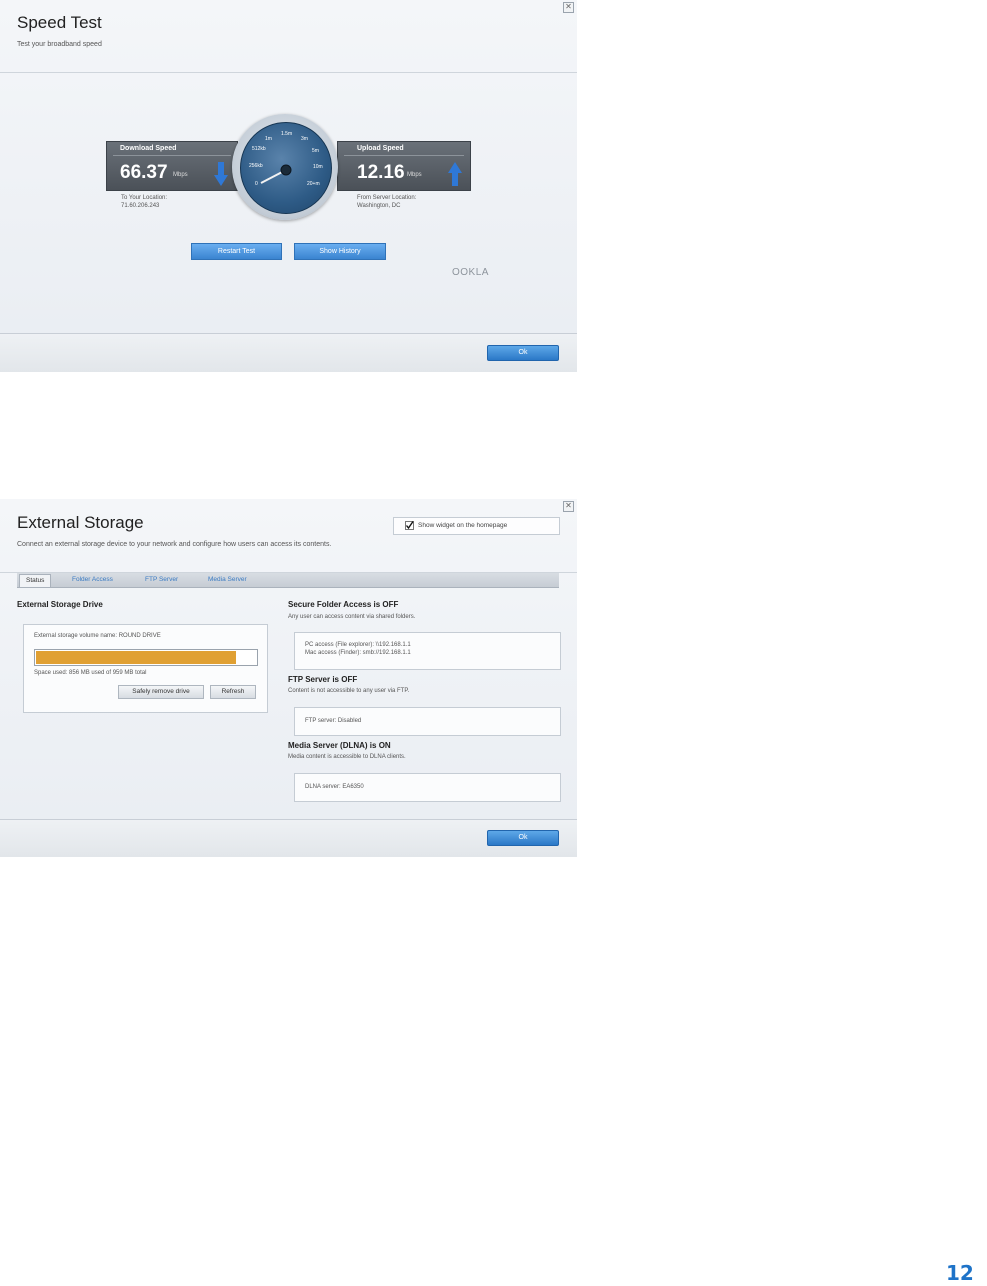 The width and height of the screenshot is (987, 1286). What do you see at coordinates (60, 604) in the screenshot?
I see `drive-heading: External Storage Drive` at bounding box center [60, 604].